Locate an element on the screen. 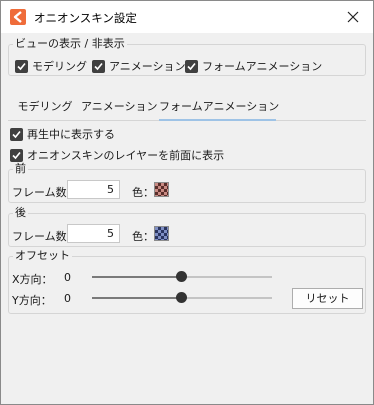 The width and height of the screenshot is (374, 405). tab-modeling: モデリング is located at coordinates (45, 109).